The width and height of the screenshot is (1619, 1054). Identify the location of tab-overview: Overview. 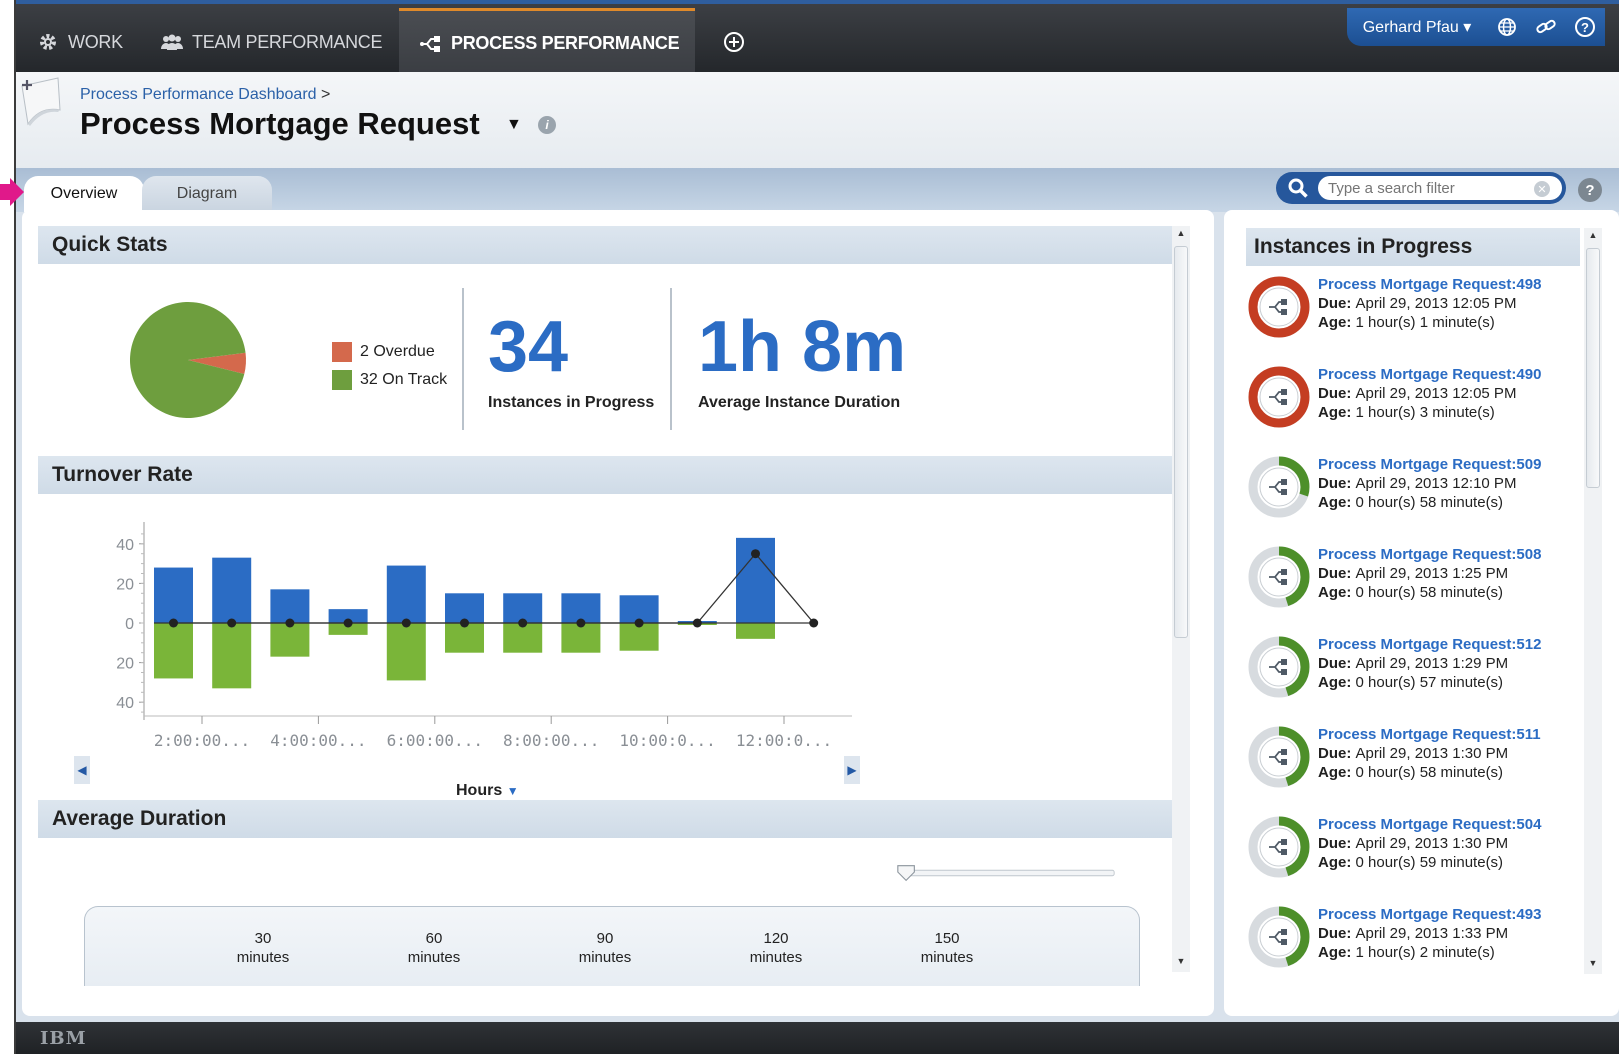
(84, 194).